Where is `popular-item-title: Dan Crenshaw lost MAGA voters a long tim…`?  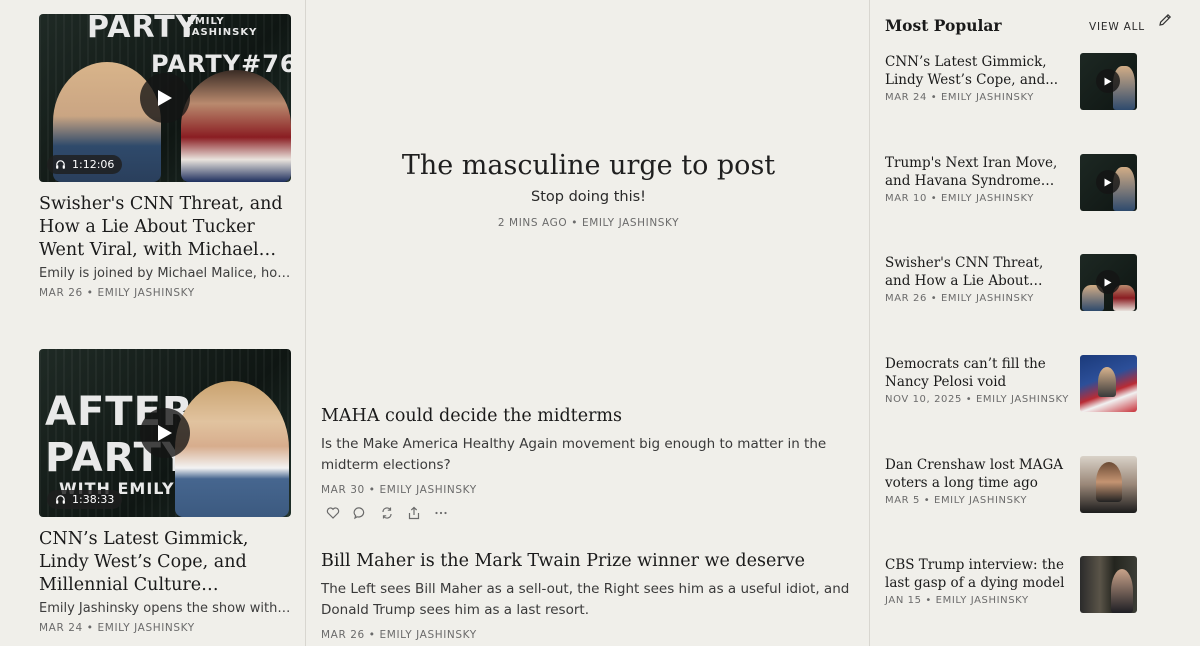
popular-item-title: Dan Crenshaw lost MAGA voters a long tim… is located at coordinates (978, 474).